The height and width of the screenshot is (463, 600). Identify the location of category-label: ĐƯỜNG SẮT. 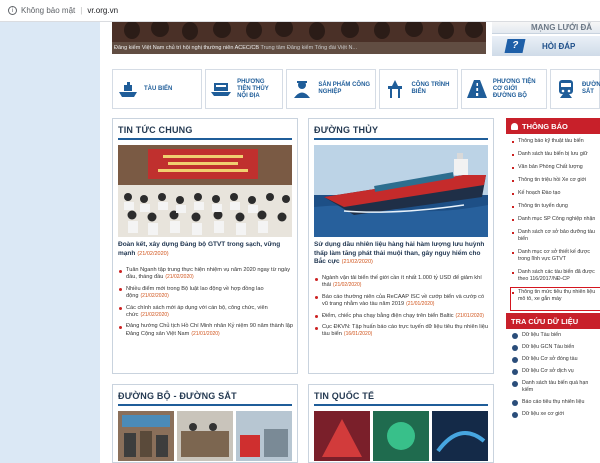
(590, 88).